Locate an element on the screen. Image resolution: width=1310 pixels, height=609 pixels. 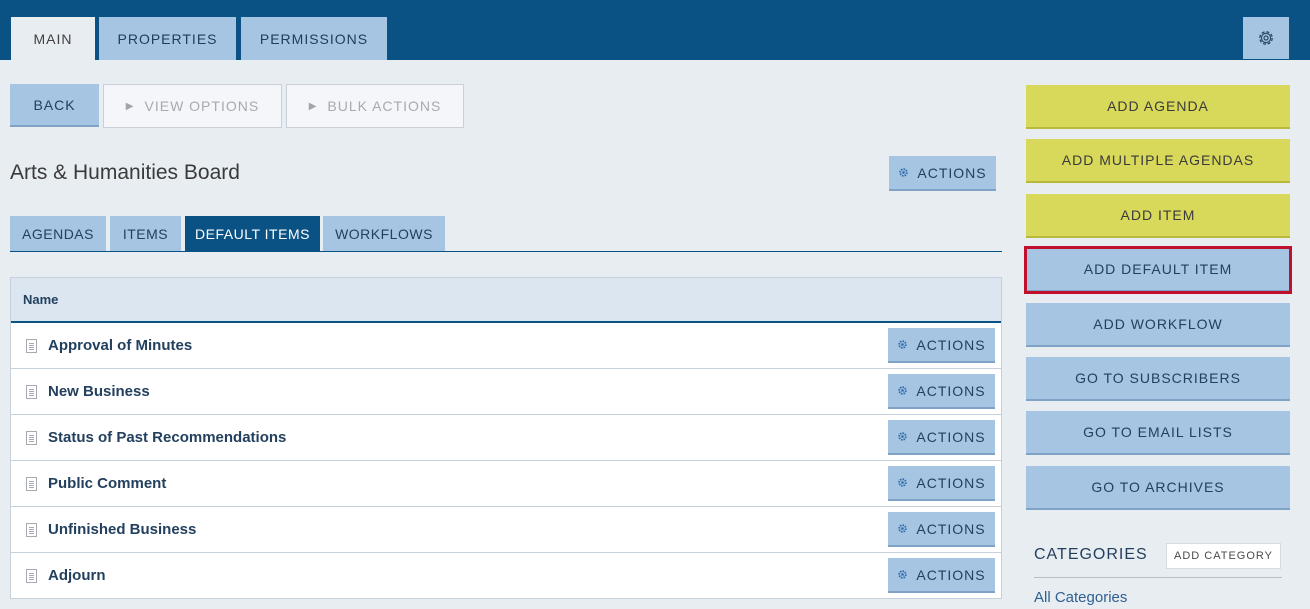
add-agenda-button: ADD AGENDA is located at coordinates (1158, 107).